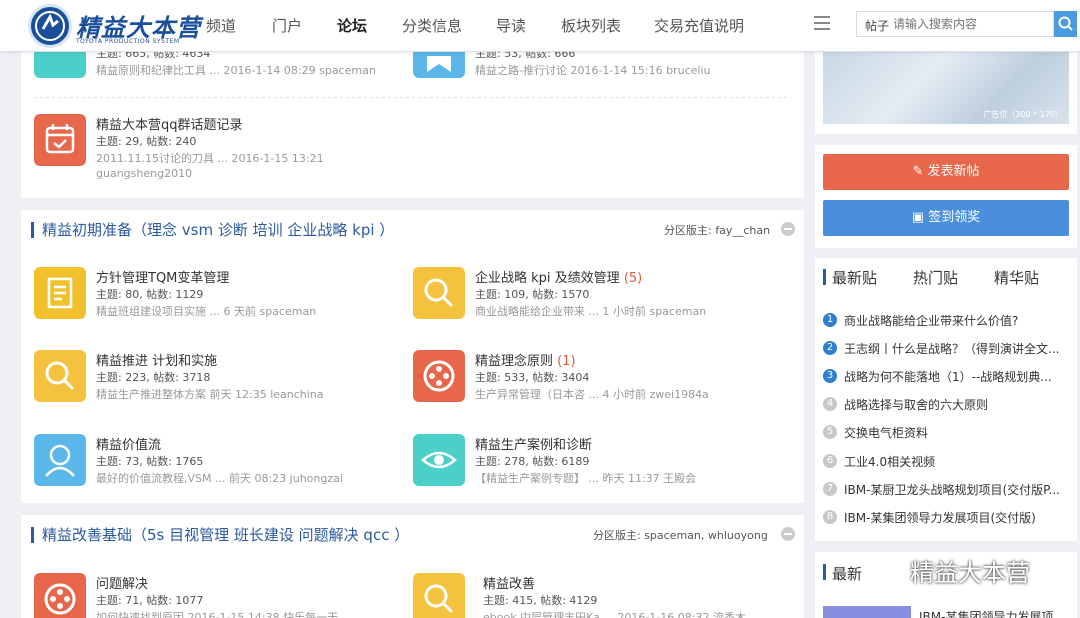 The image size is (1080, 618). I want to click on forum-stats: 主题: 80, 帖数: 1129, so click(150, 294).